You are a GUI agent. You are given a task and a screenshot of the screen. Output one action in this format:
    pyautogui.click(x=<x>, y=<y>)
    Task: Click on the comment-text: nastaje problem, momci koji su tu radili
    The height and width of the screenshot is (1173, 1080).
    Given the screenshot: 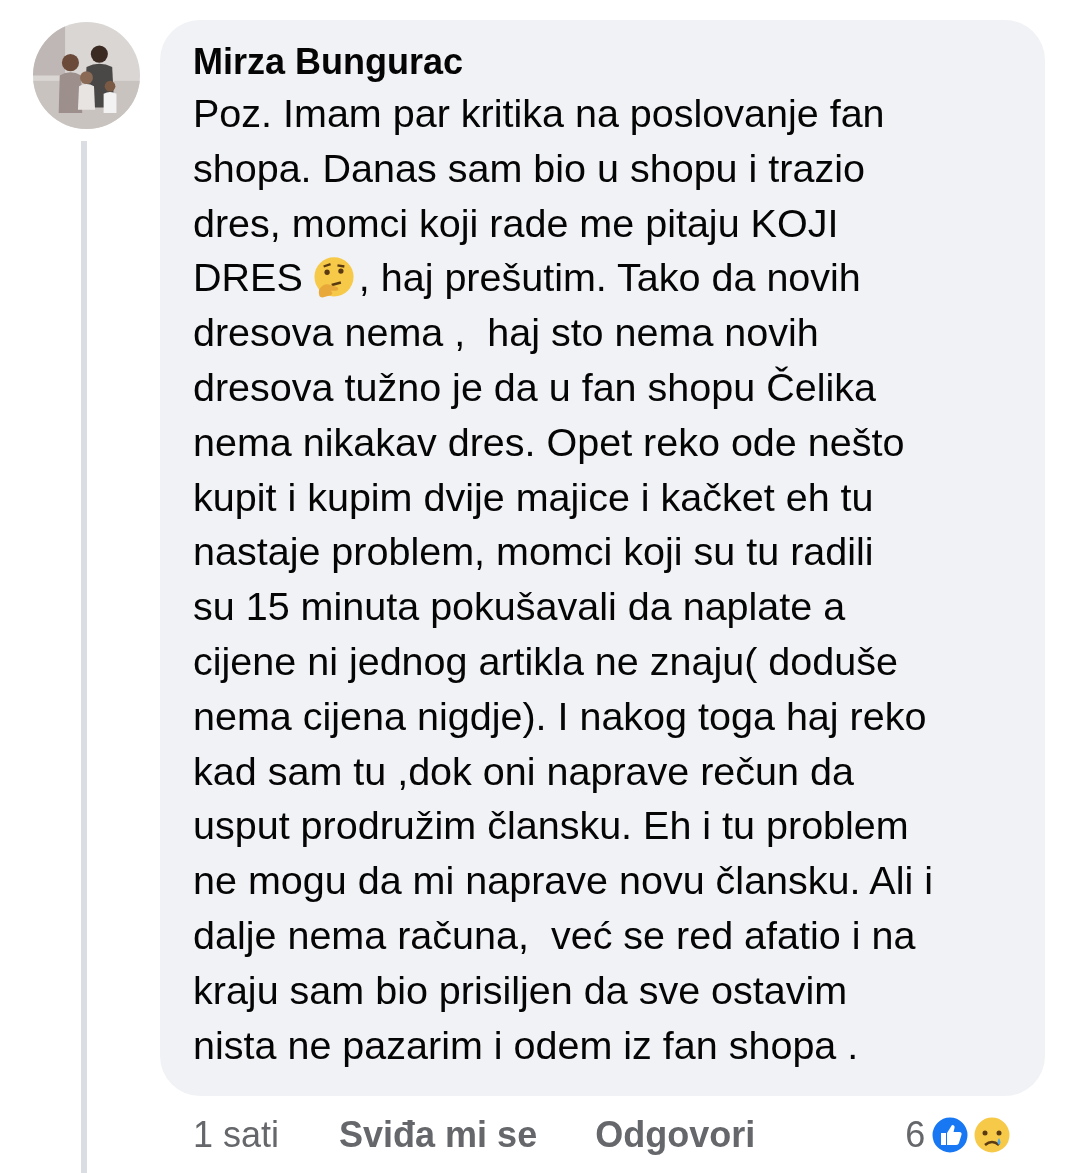 What is the action you would take?
    pyautogui.click(x=533, y=552)
    